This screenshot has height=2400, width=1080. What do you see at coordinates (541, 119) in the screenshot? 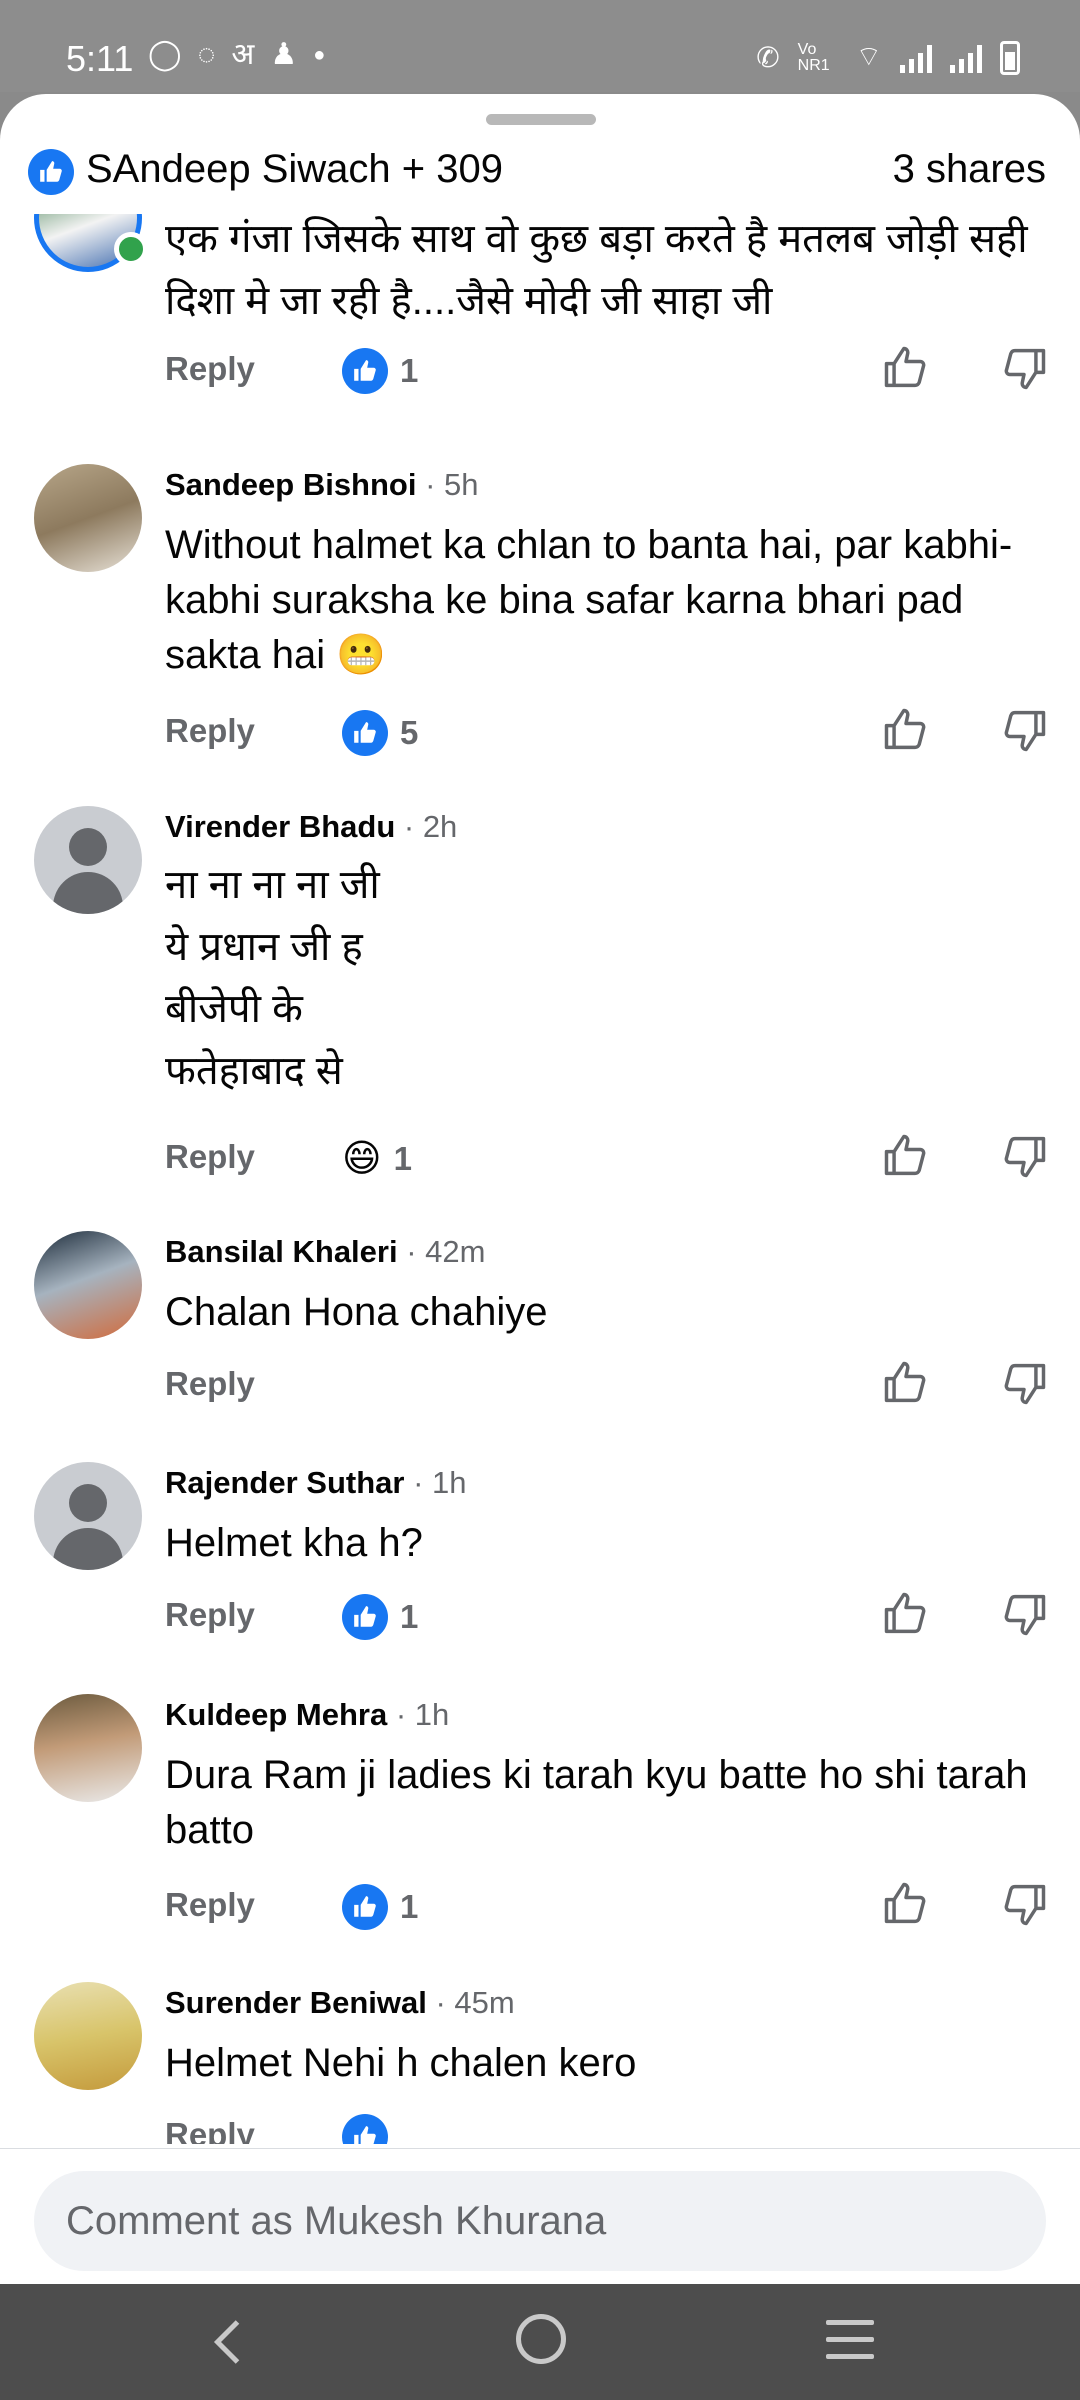
I see `drag-handle` at bounding box center [541, 119].